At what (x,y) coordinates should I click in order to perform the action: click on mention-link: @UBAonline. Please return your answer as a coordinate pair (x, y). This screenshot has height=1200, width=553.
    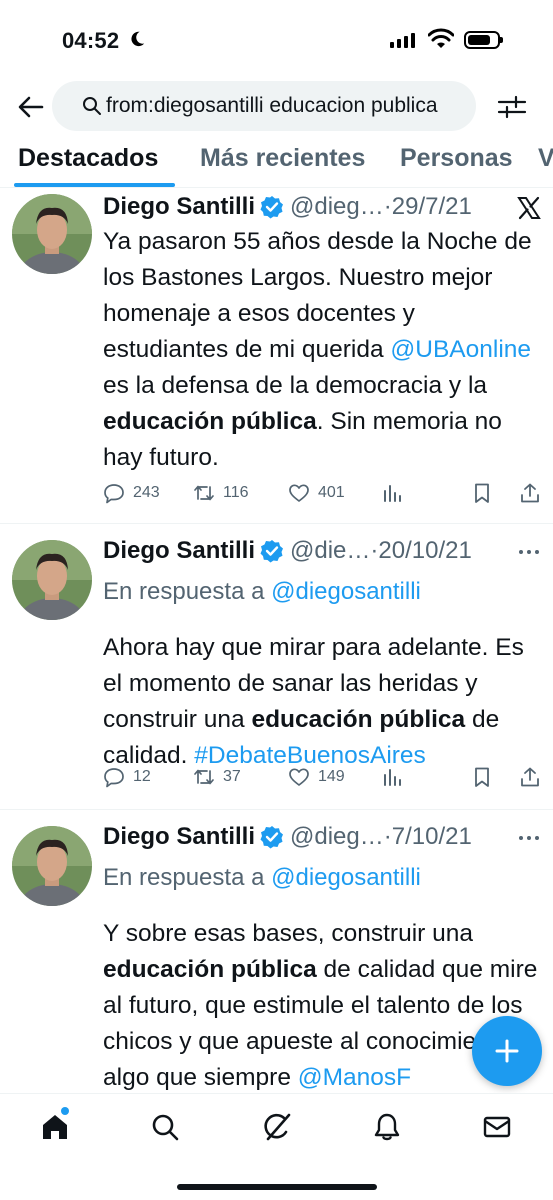
    Looking at the image, I should click on (460, 349).